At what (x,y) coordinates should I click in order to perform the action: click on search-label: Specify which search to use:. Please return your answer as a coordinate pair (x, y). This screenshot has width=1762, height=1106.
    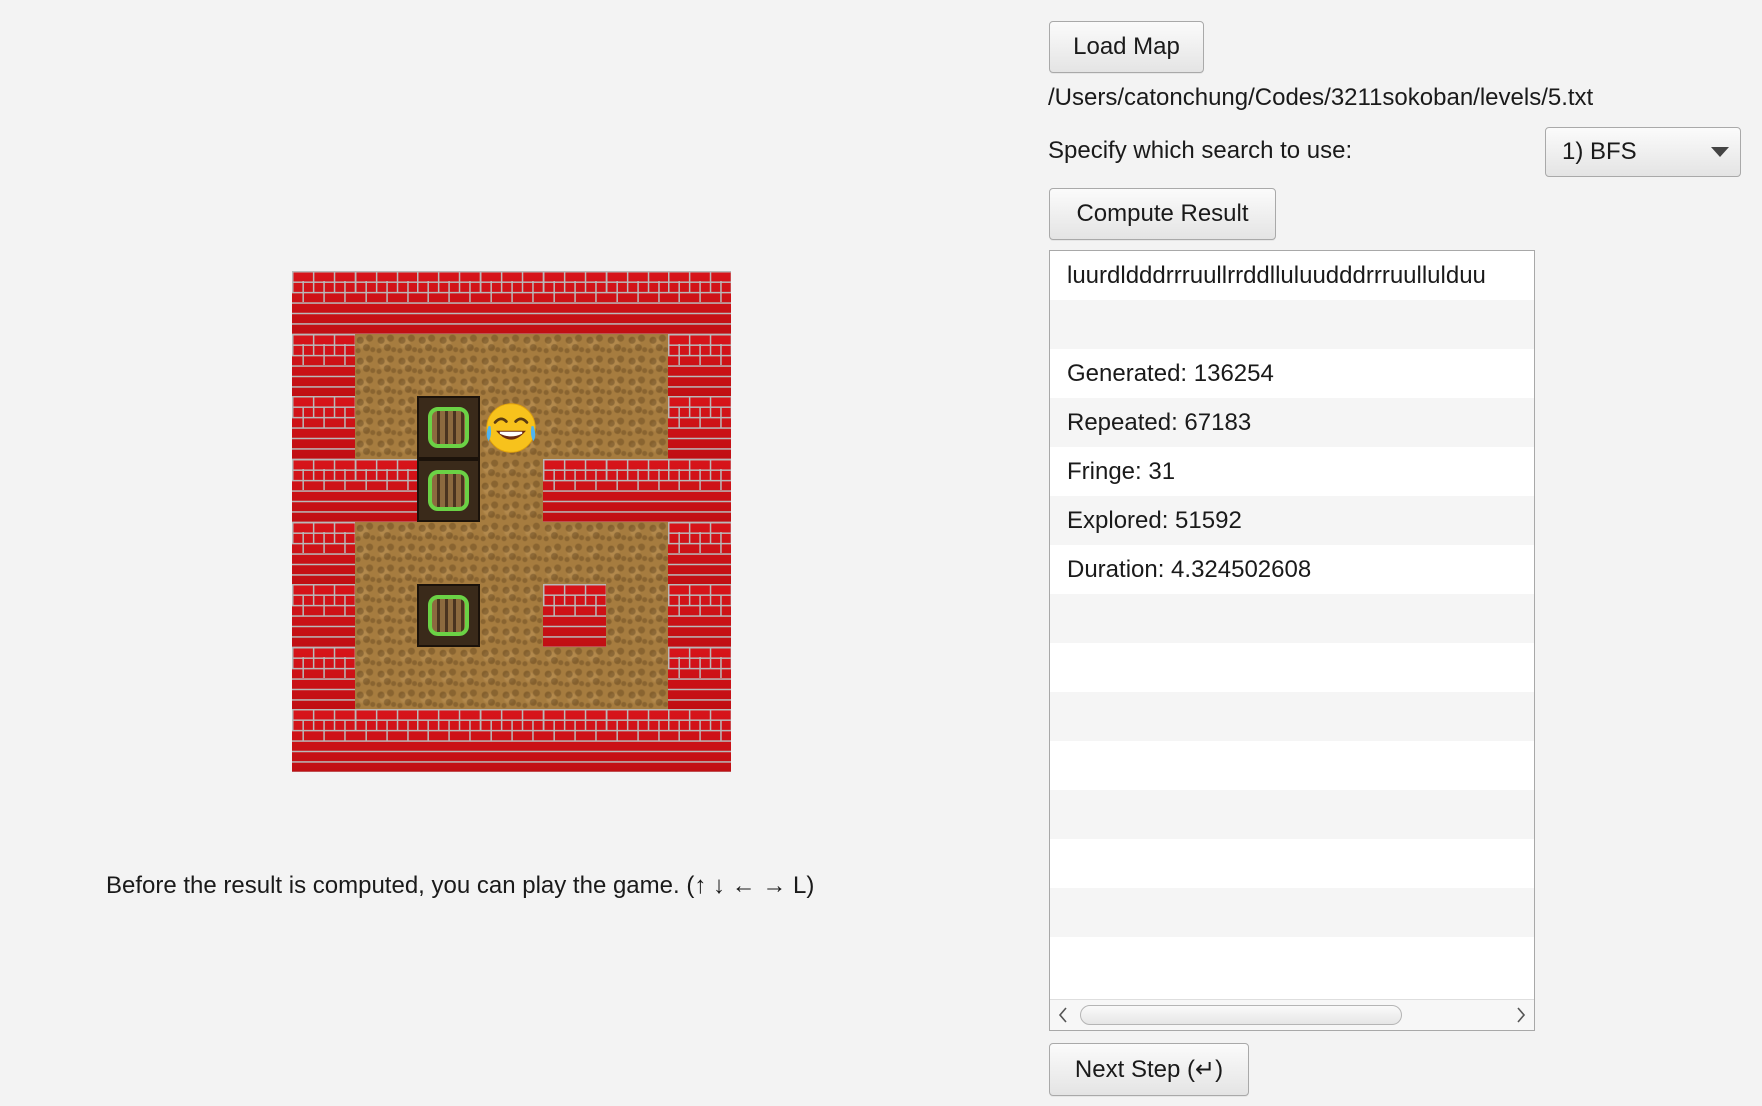
    Looking at the image, I should click on (1200, 150).